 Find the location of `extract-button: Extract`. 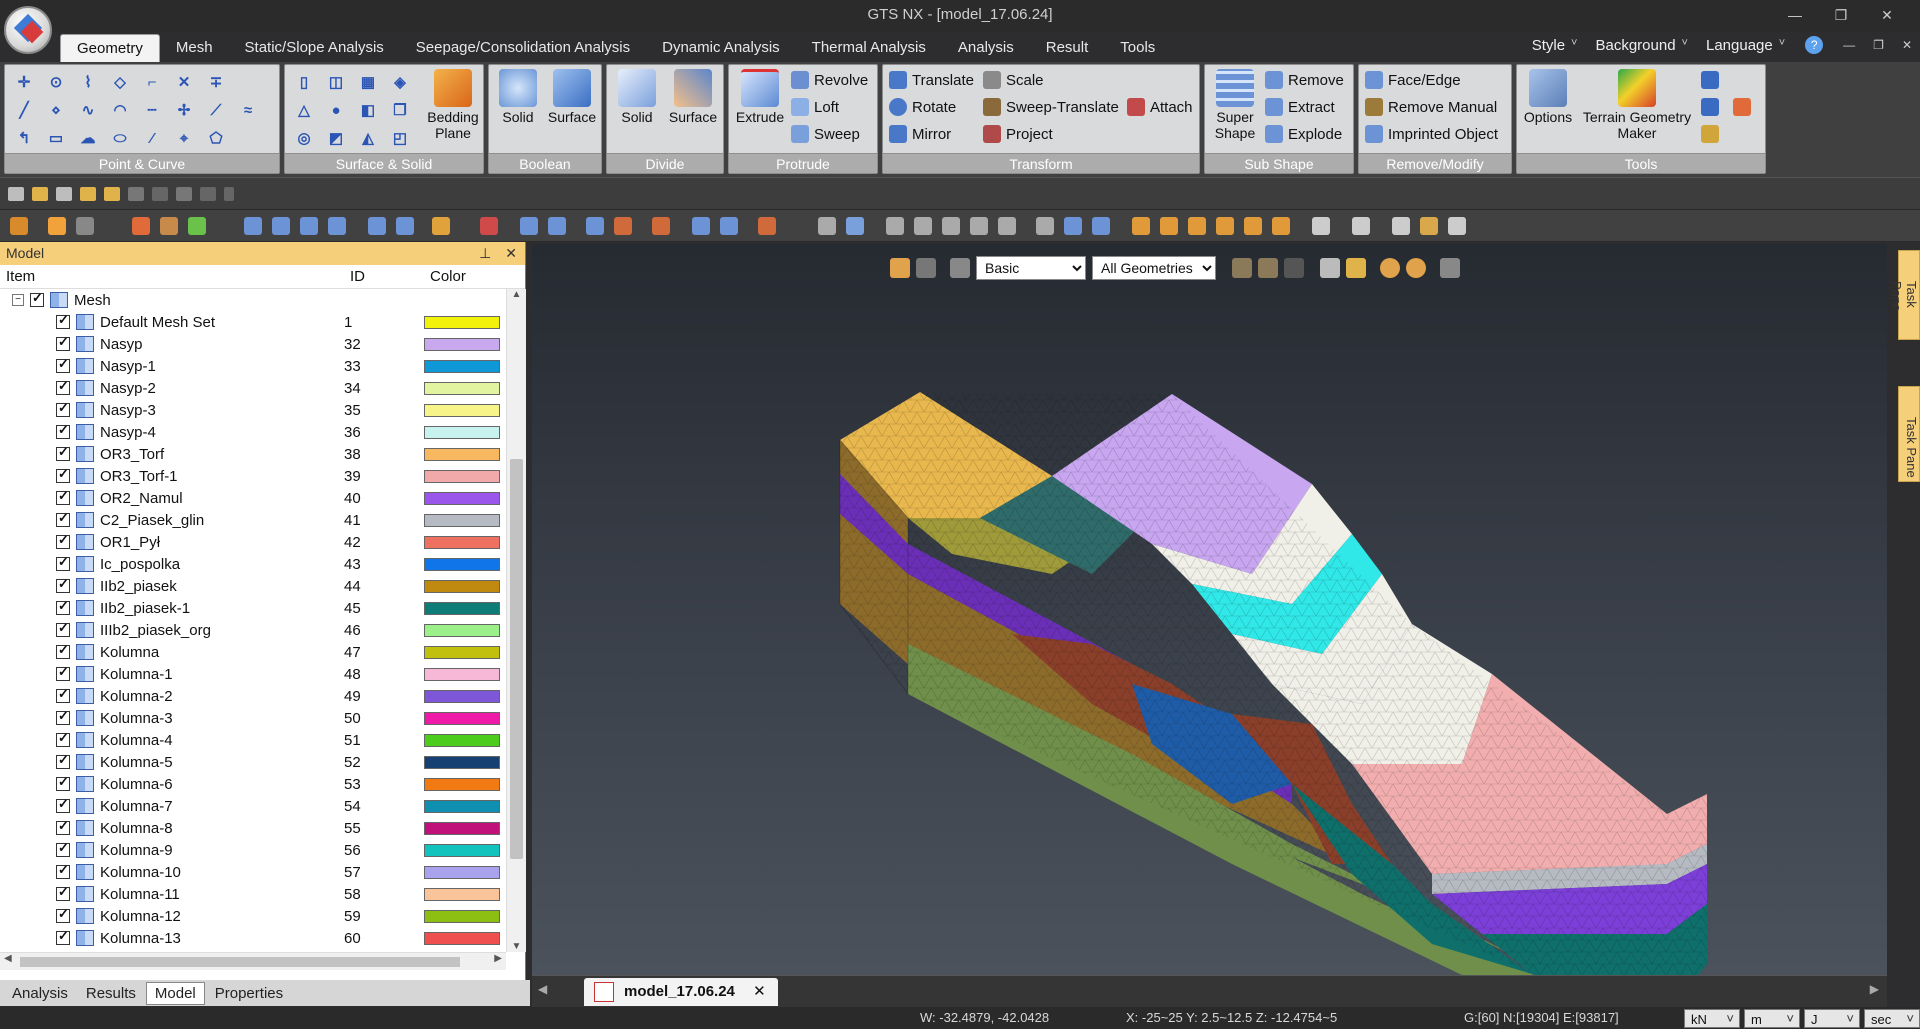

extract-button: Extract is located at coordinates (1300, 107).